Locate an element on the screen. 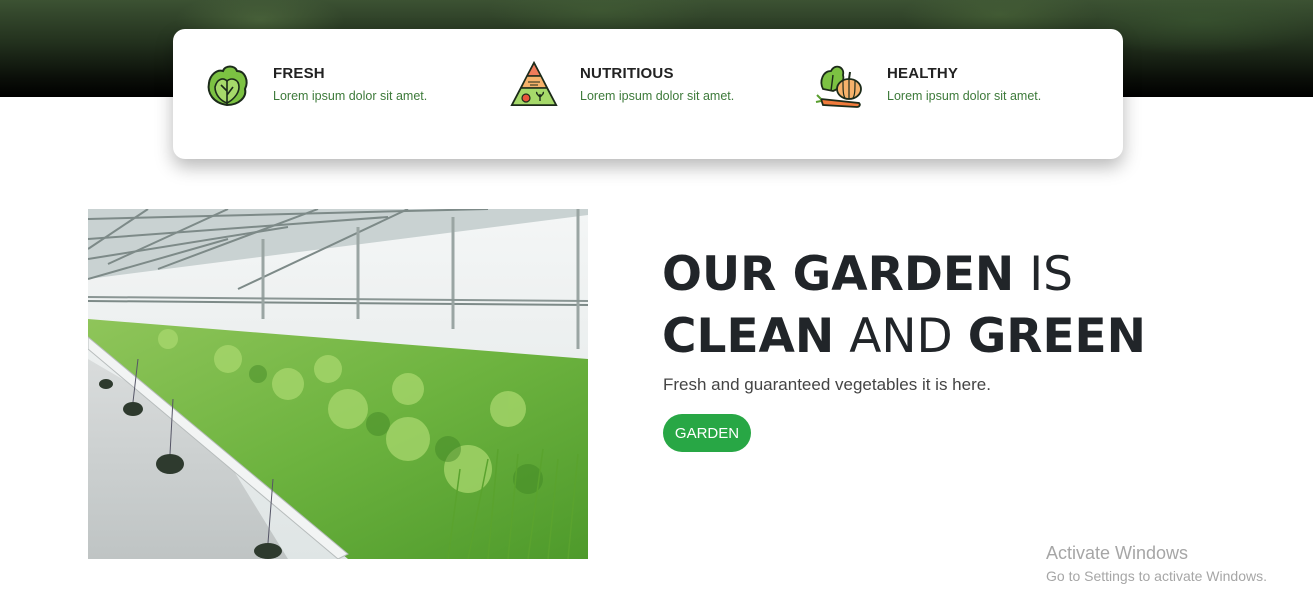 The height and width of the screenshot is (592, 1313). feature-title: NUTRITIOUS is located at coordinates (627, 73).